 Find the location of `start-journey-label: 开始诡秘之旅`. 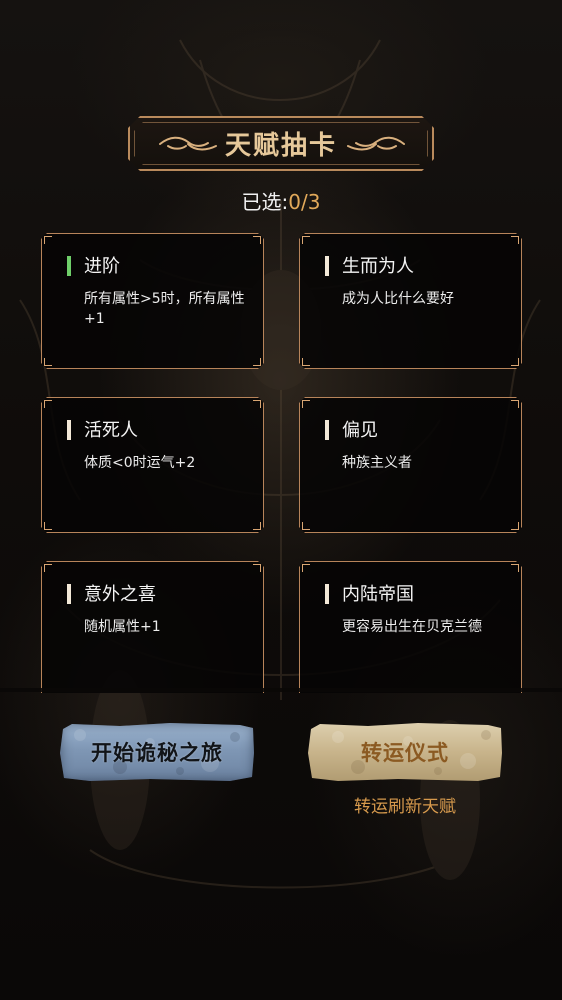

start-journey-label: 开始诡秘之旅 is located at coordinates (157, 752).